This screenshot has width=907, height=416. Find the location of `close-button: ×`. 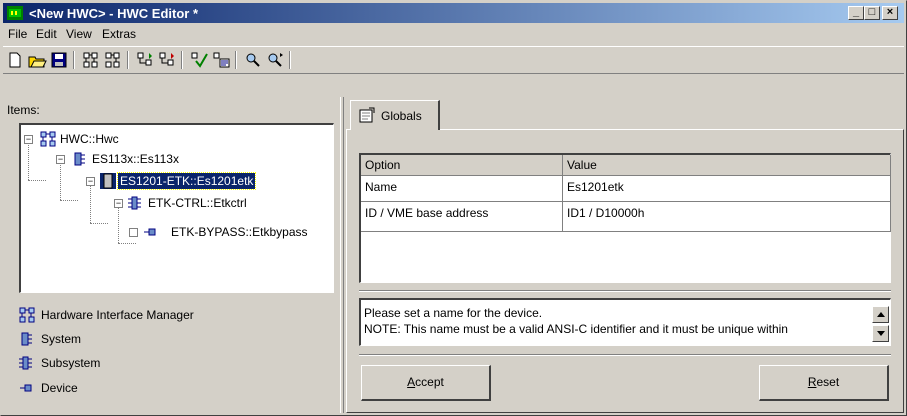

close-button: × is located at coordinates (890, 13).